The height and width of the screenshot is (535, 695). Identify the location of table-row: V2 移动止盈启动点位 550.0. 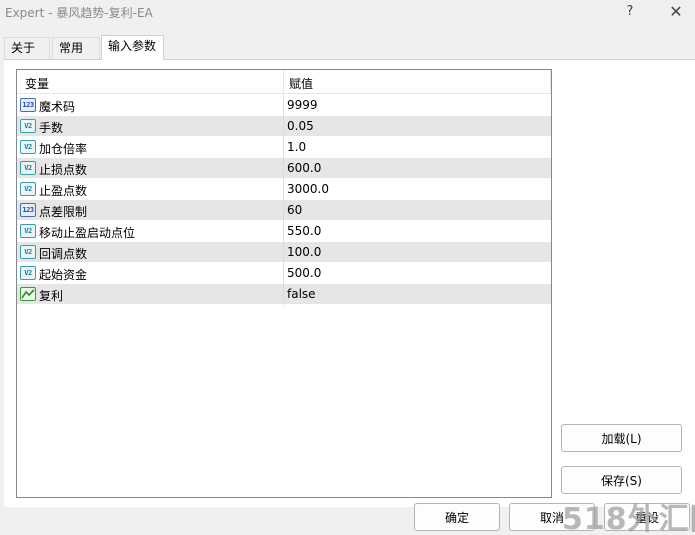
(284, 231).